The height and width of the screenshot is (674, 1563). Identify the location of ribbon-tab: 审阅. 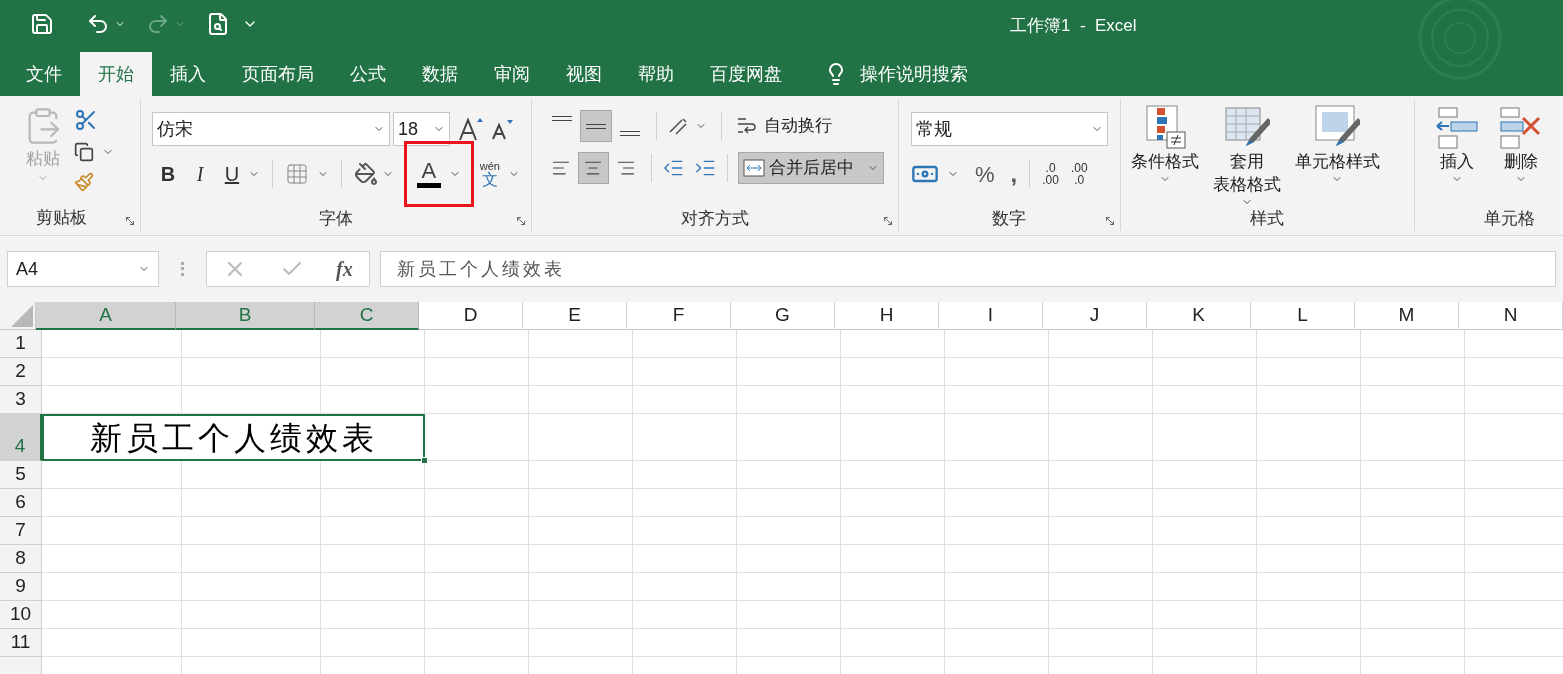
(512, 74).